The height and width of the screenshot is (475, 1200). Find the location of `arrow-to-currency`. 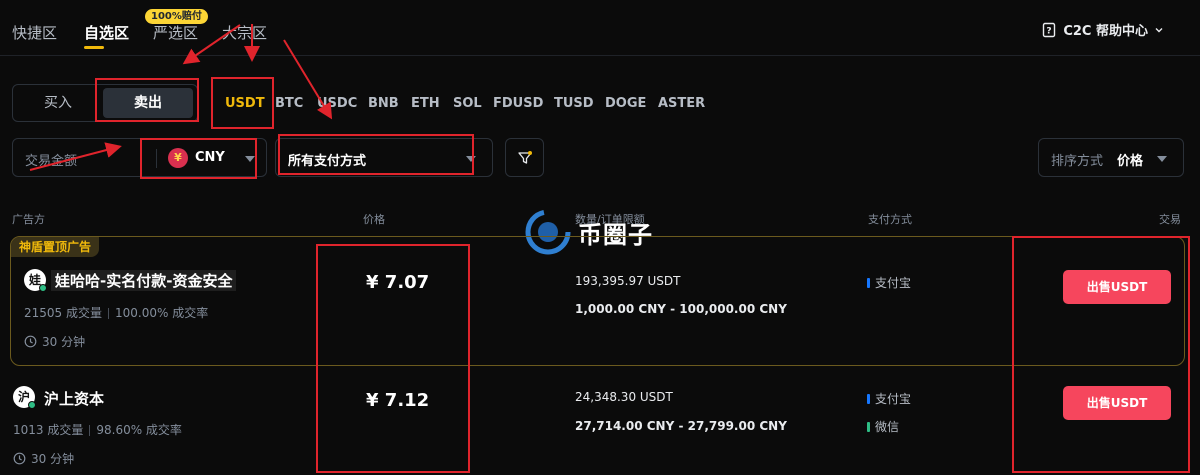

arrow-to-currency is located at coordinates (75, 156).